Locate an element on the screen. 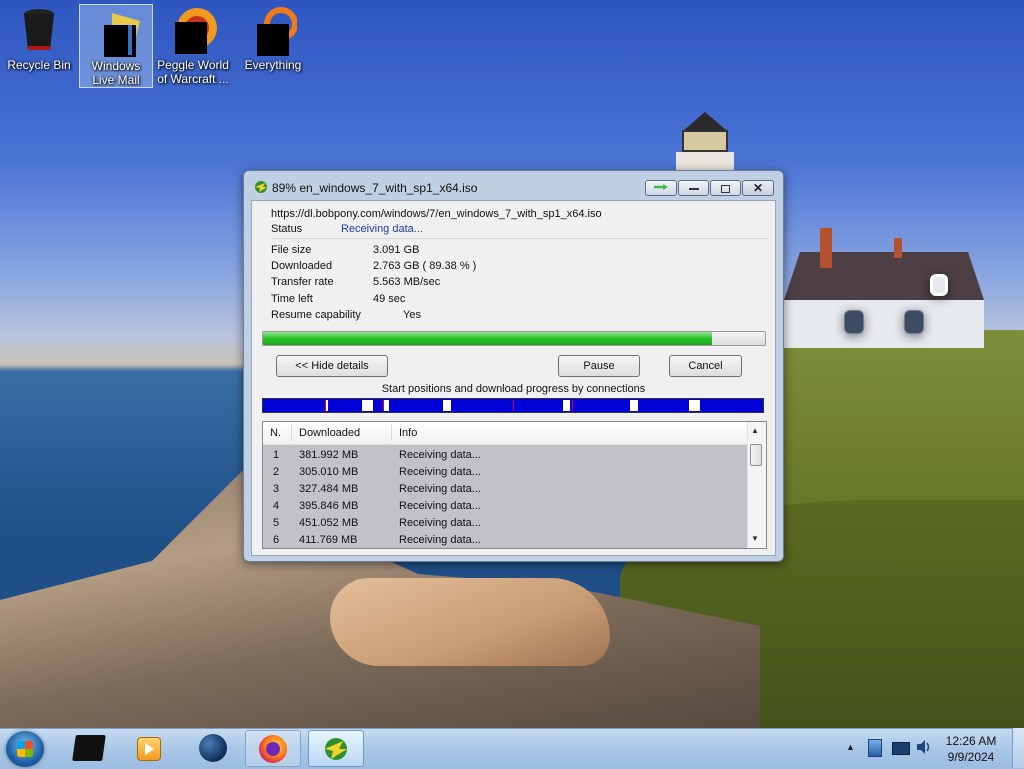  scroll-thumb is located at coordinates (756, 455).